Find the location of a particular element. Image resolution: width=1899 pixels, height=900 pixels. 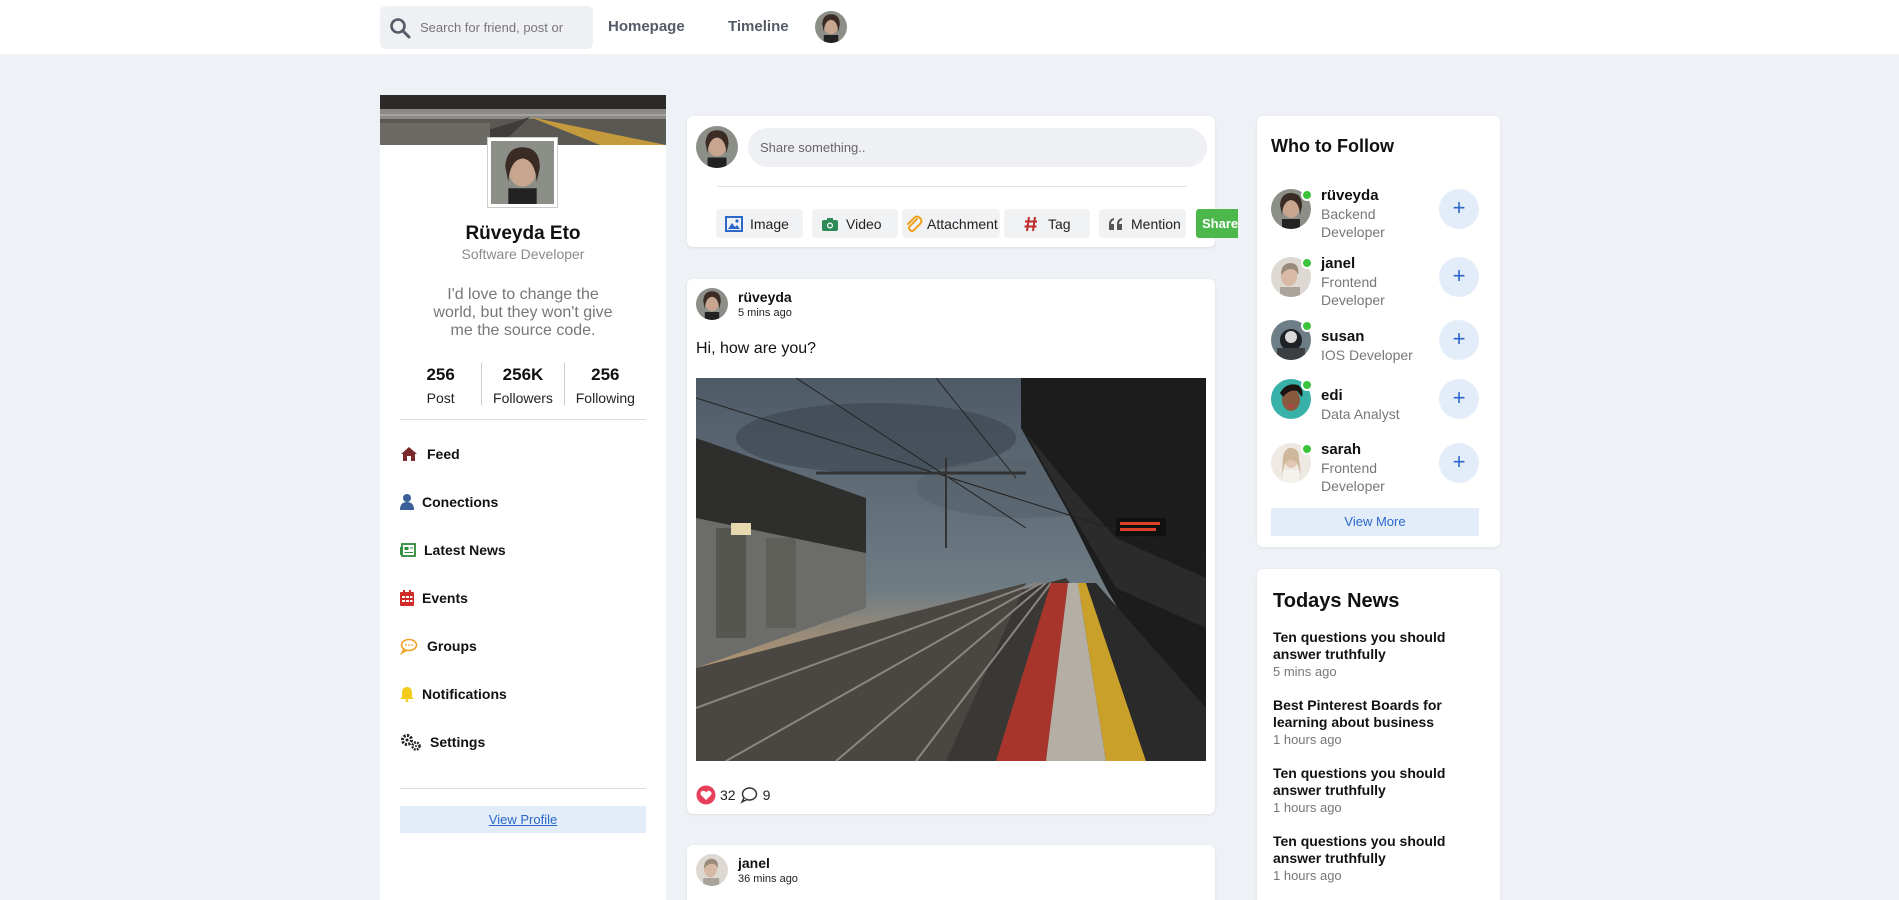

sidebar-item-groups: Groups is located at coordinates (523, 646).